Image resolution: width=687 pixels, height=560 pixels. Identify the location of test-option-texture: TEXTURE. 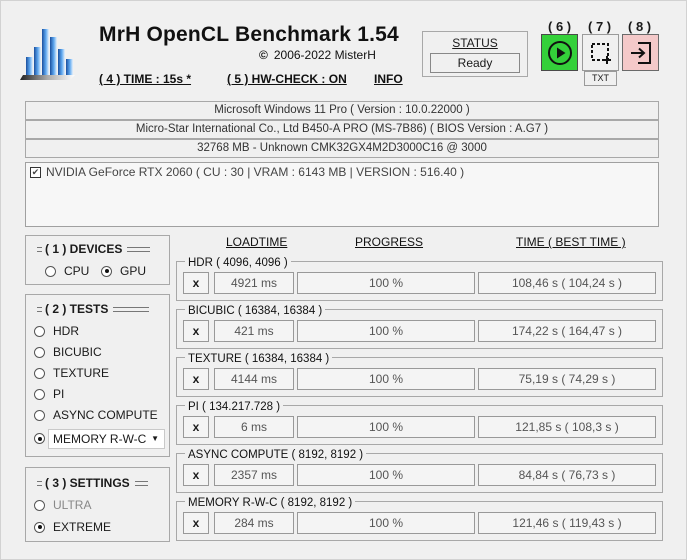
(71, 373).